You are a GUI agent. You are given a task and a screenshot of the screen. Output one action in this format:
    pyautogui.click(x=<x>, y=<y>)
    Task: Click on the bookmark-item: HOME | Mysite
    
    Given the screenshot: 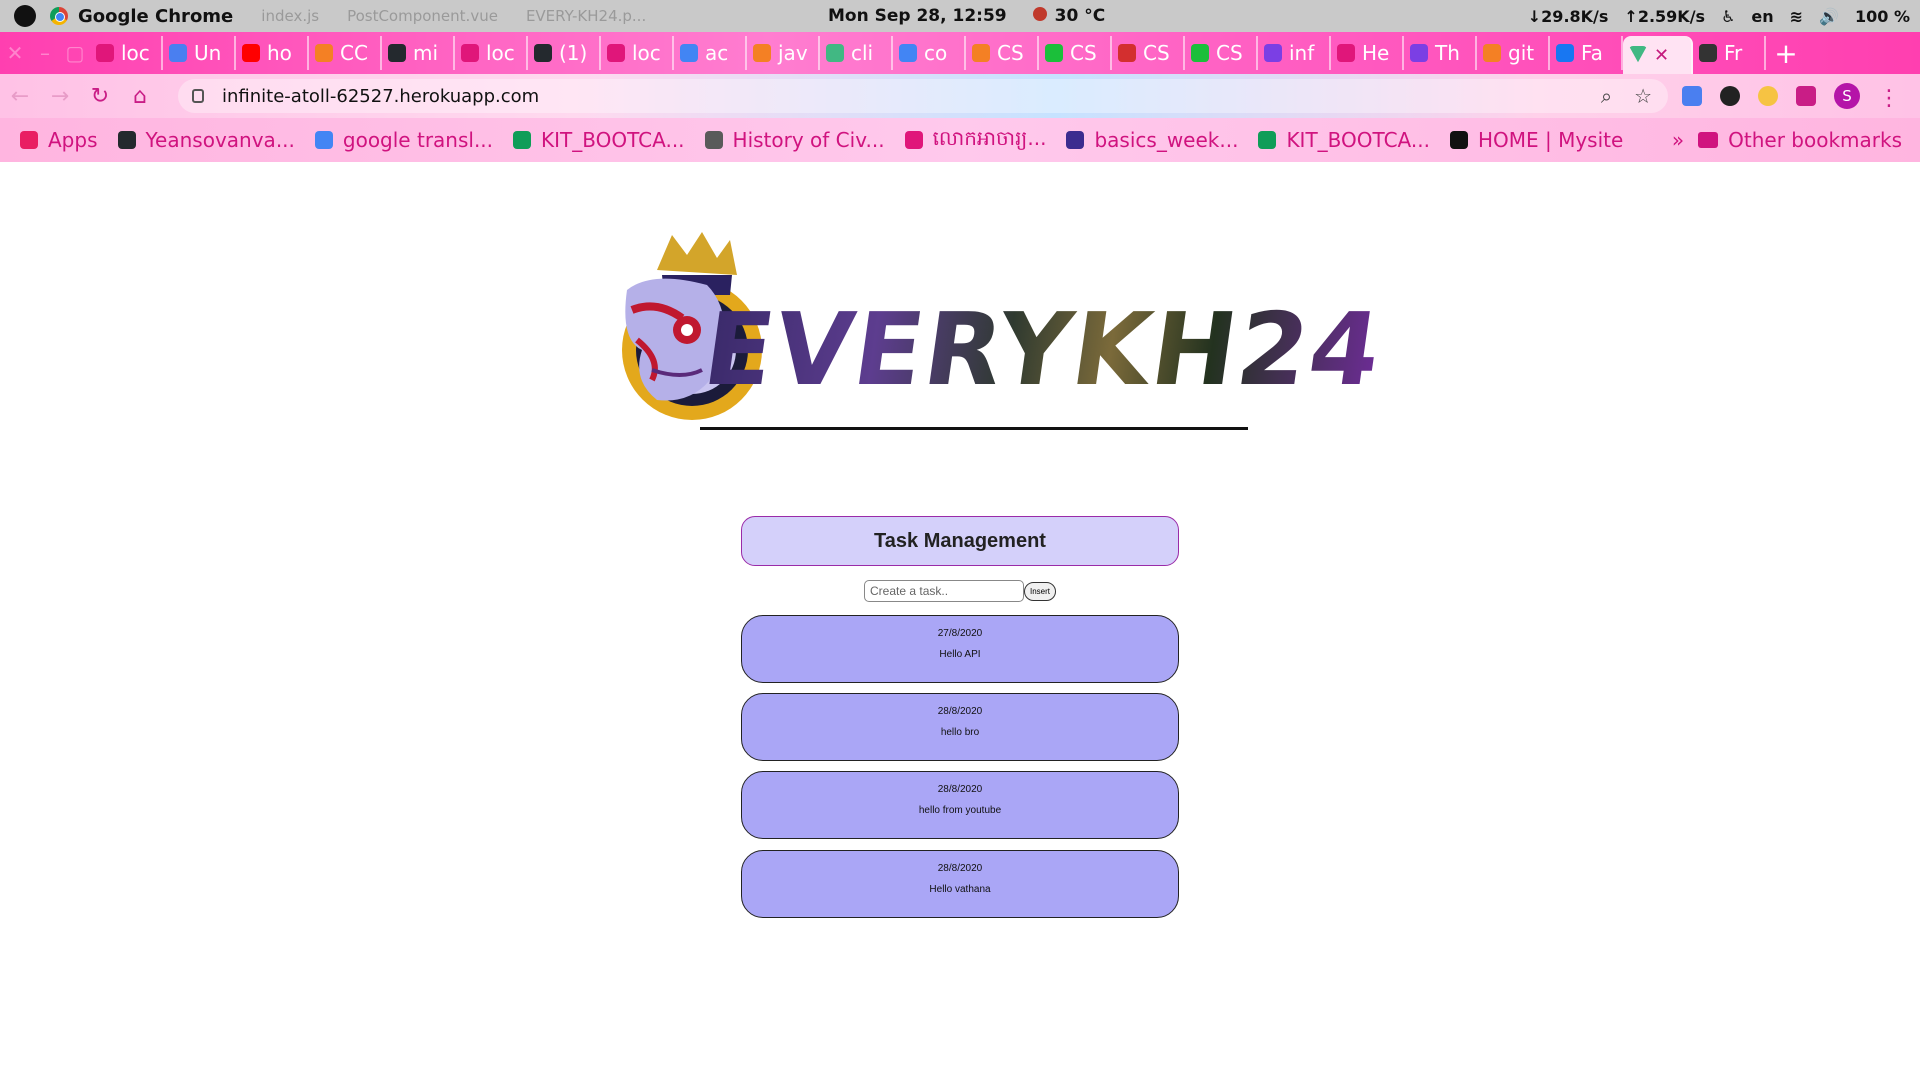 What is the action you would take?
    pyautogui.click(x=1536, y=140)
    